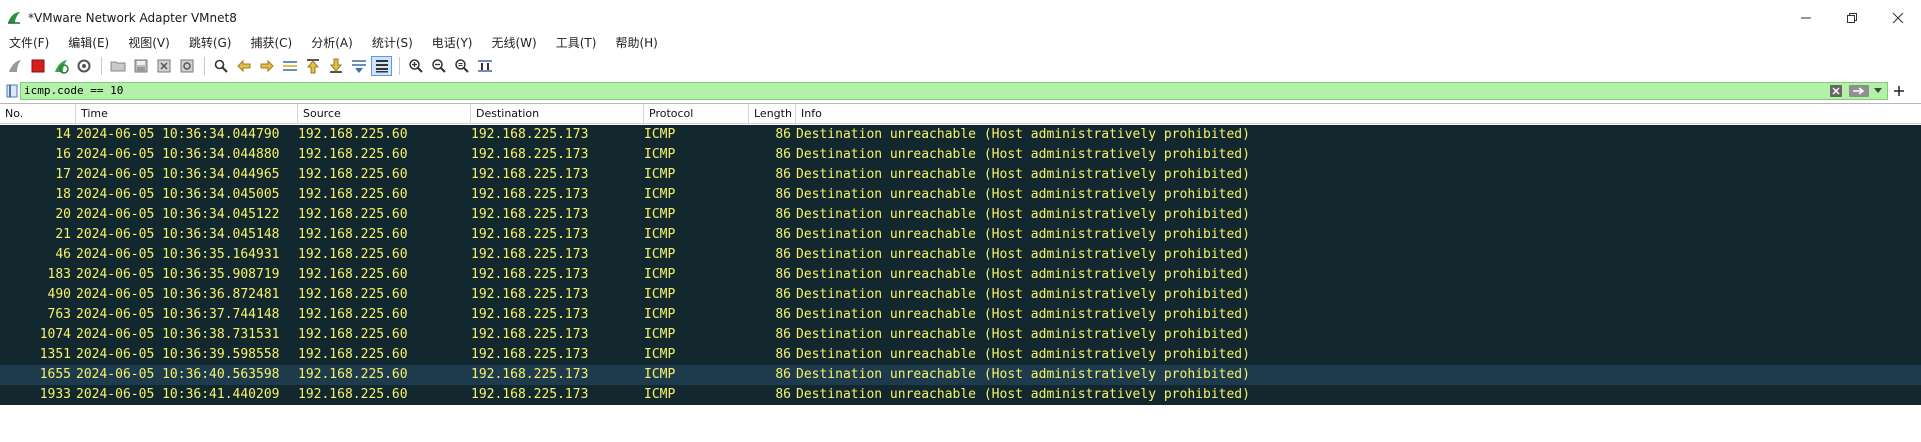  Describe the element at coordinates (211, 42) in the screenshot. I see `menu-go: 跳转(G)` at that location.